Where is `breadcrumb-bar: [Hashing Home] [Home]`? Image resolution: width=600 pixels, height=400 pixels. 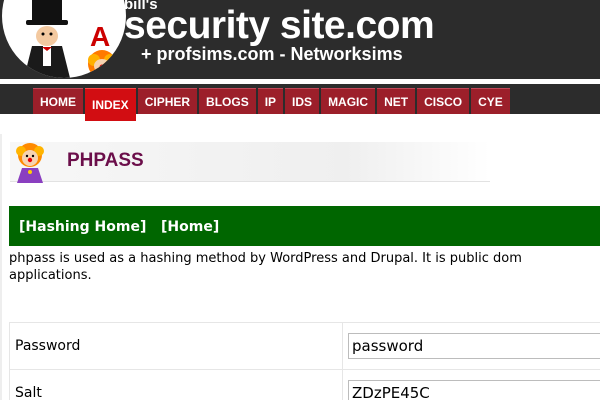
breadcrumb-bar: [Hashing Home] [Home] is located at coordinates (304, 226).